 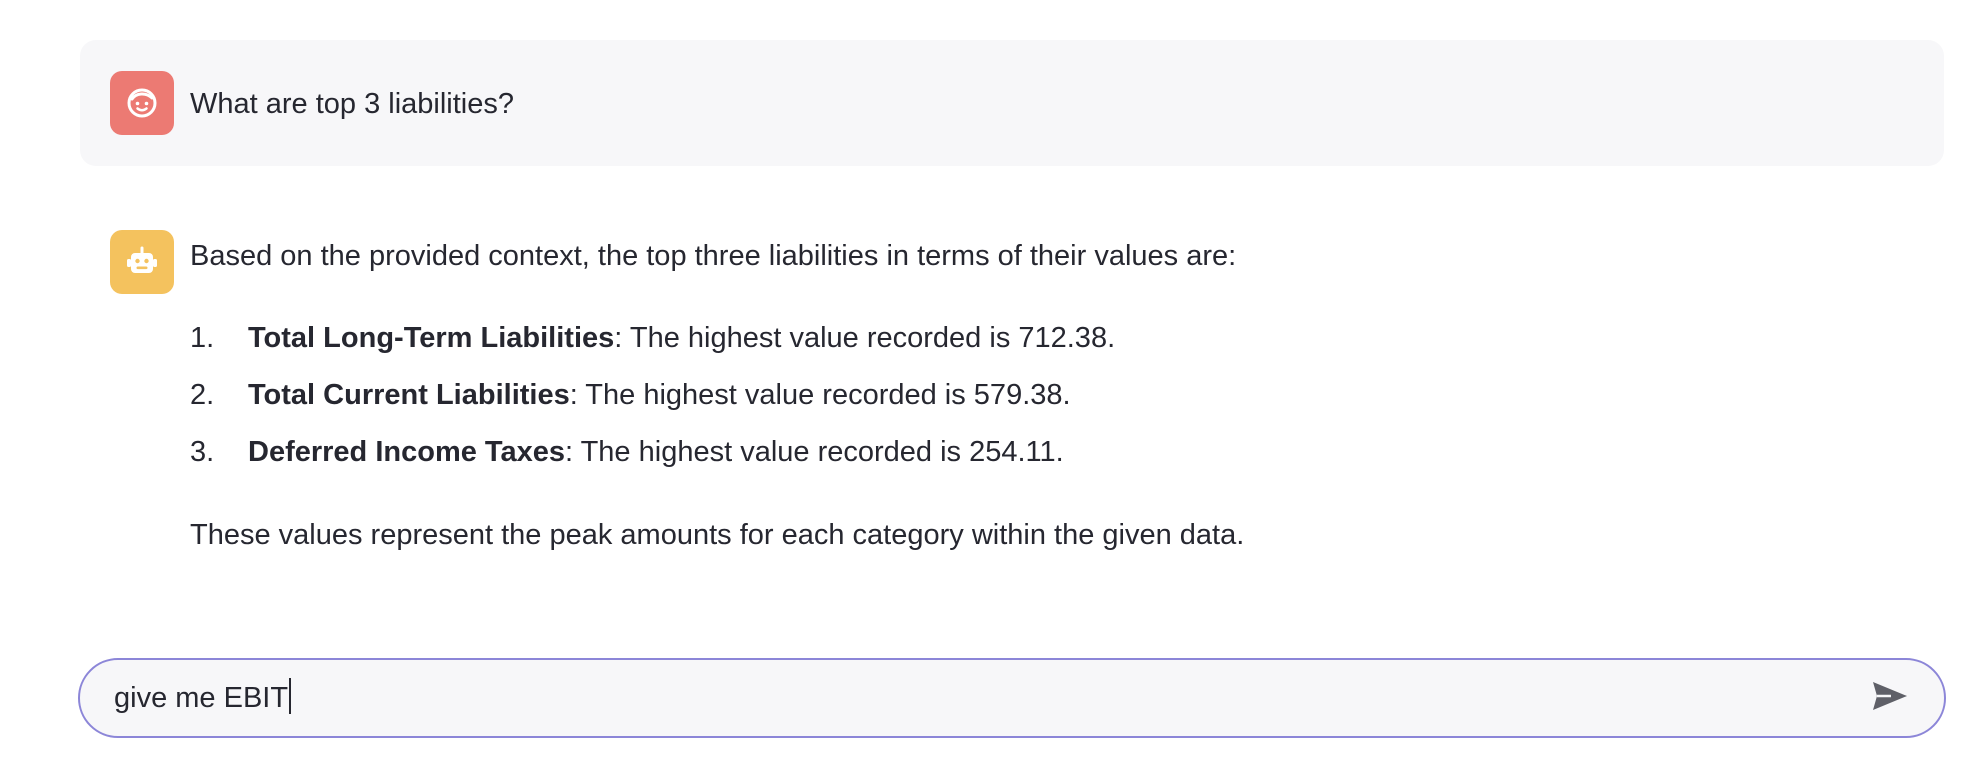 I want to click on assistant-avatar, so click(x=142, y=262).